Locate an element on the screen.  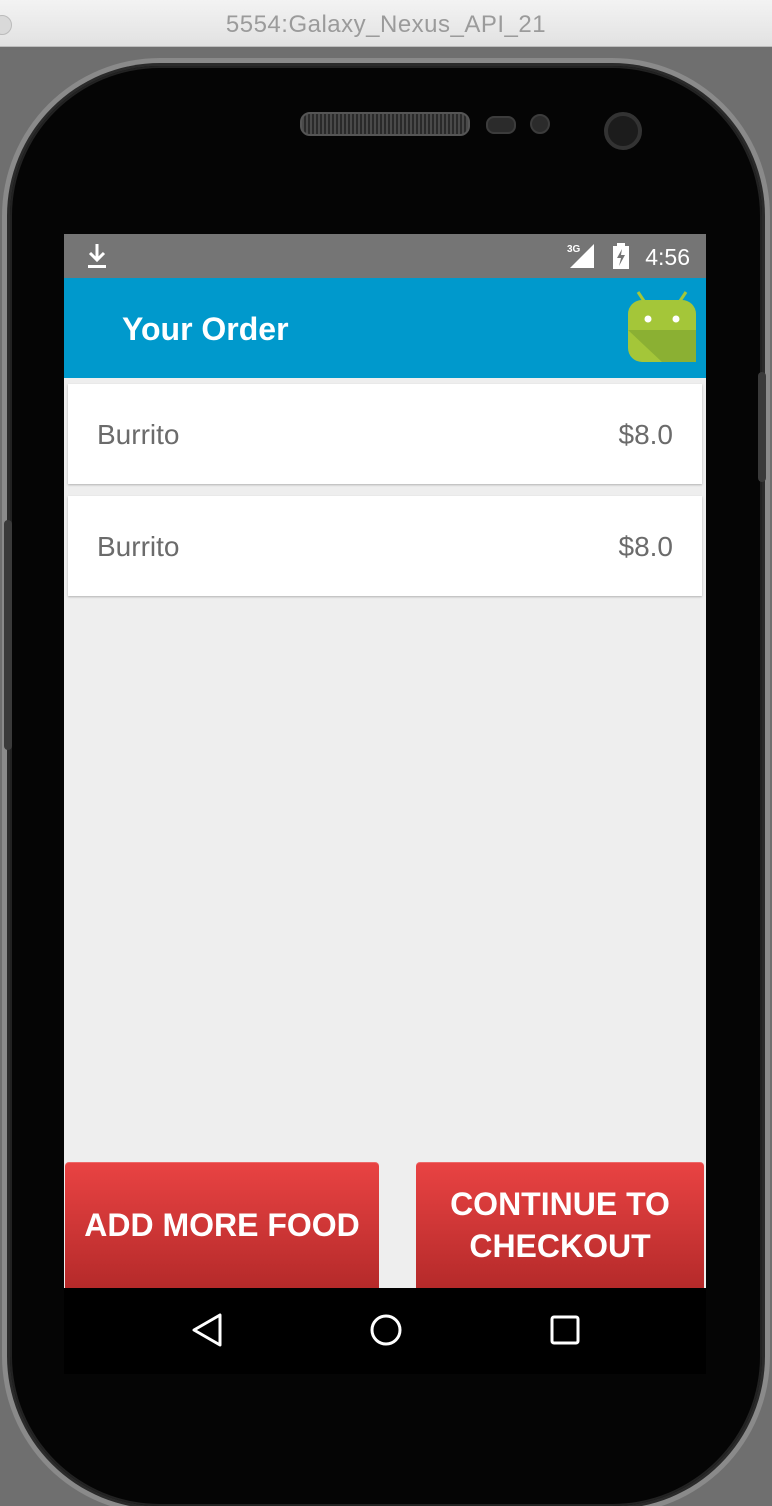
network-type-label: 3G is located at coordinates (574, 249).